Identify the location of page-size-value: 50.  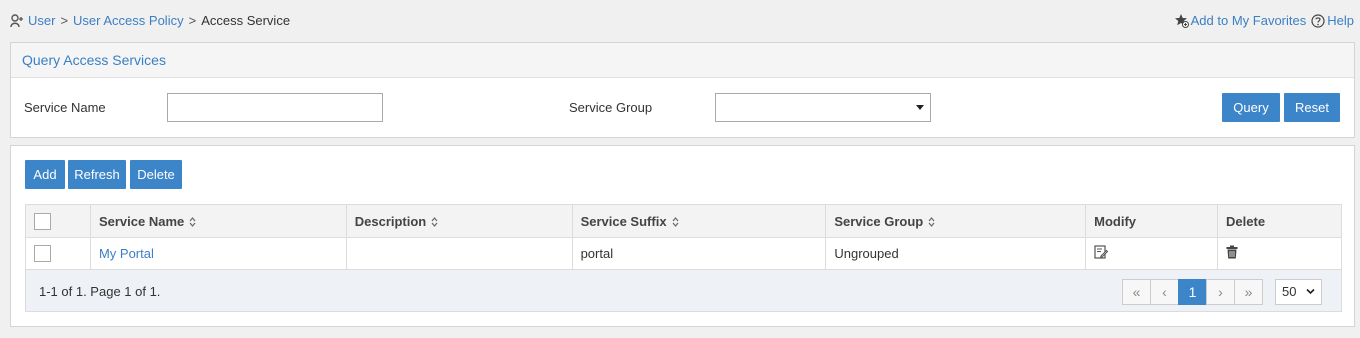
(1289, 291).